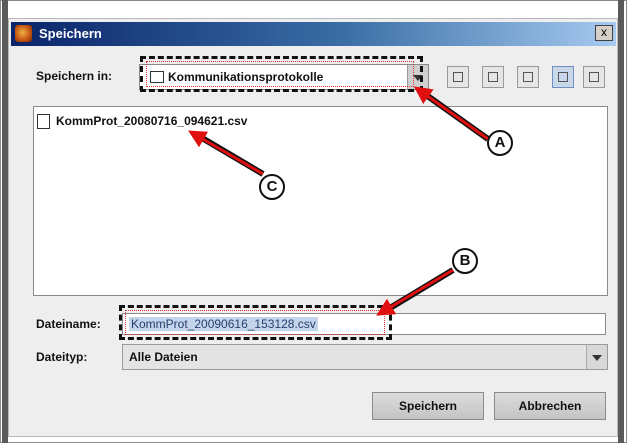 This screenshot has width=627, height=443. Describe the element at coordinates (465, 261) in the screenshot. I see `annotation-badge-b: B` at that location.